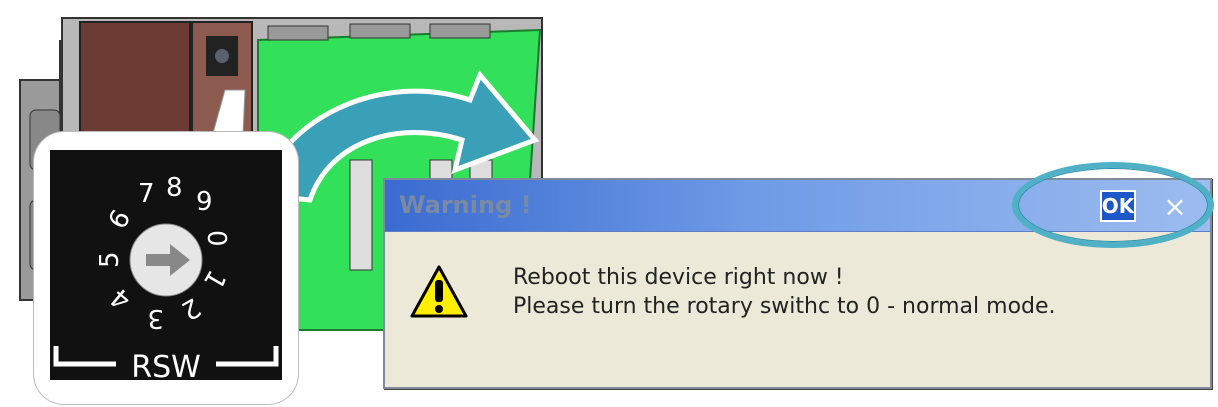  Describe the element at coordinates (146, 194) in the screenshot. I see `svg-text: 7` at that location.